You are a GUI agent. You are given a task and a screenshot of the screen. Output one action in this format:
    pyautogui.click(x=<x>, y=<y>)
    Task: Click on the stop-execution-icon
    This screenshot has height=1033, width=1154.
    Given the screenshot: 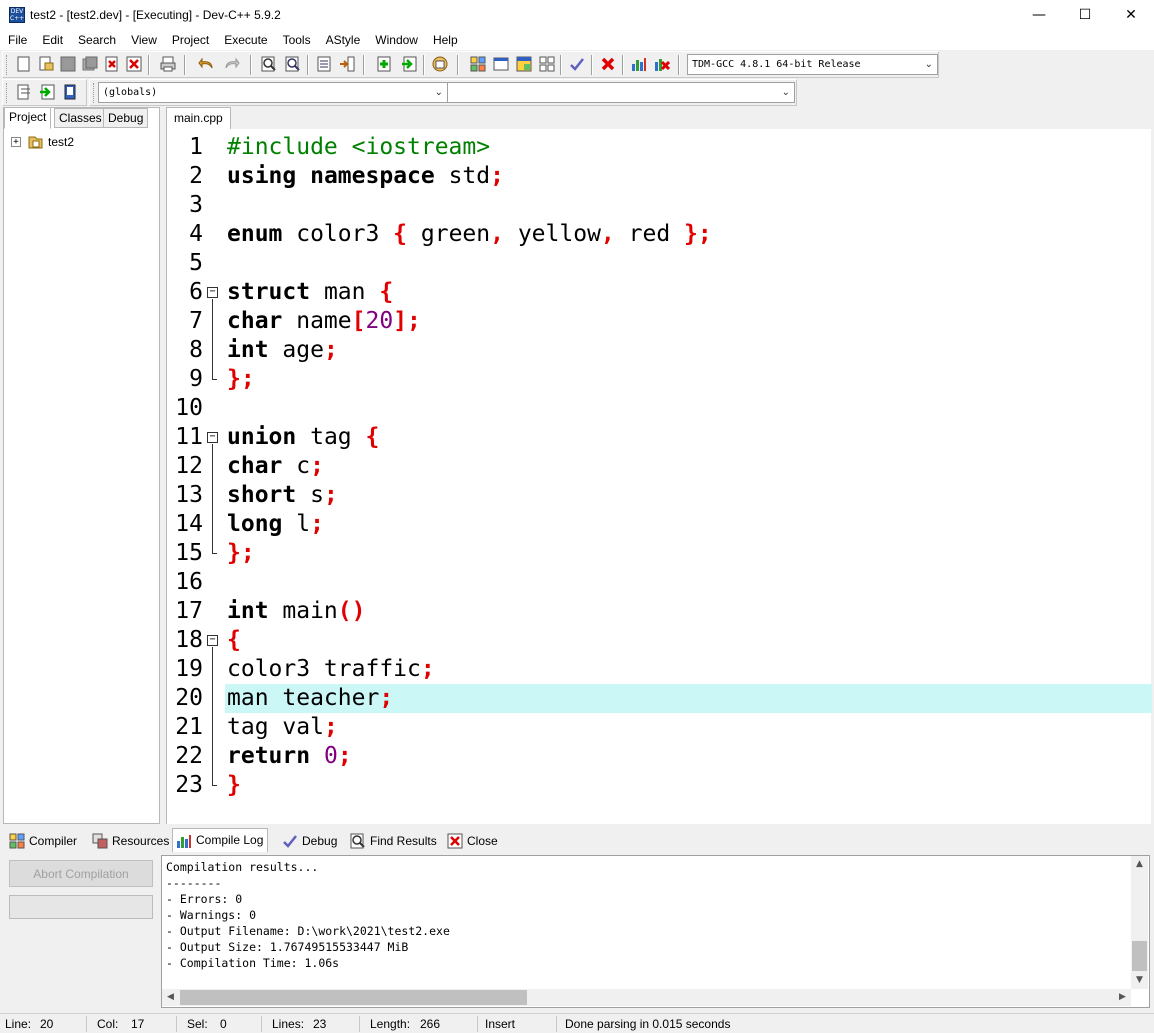 What is the action you would take?
    pyautogui.click(x=608, y=64)
    